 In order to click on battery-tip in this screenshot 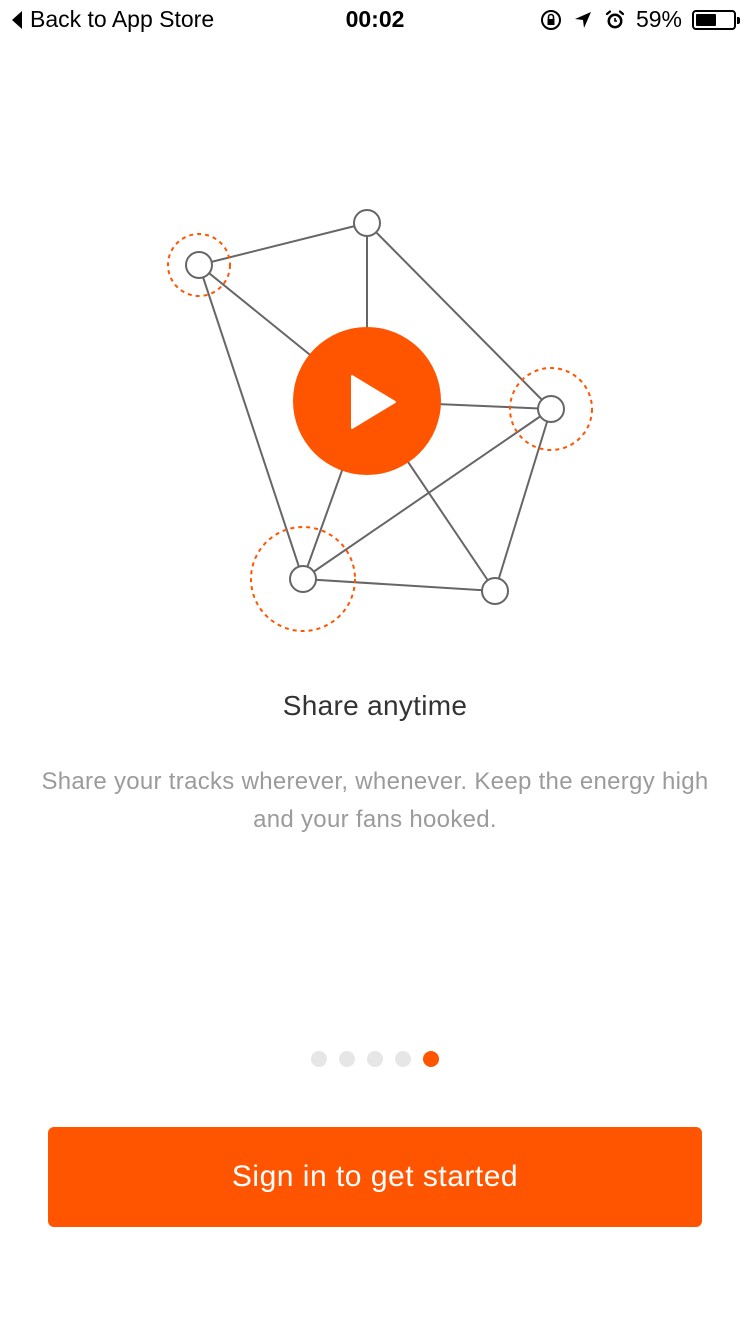, I will do `click(738, 20)`.